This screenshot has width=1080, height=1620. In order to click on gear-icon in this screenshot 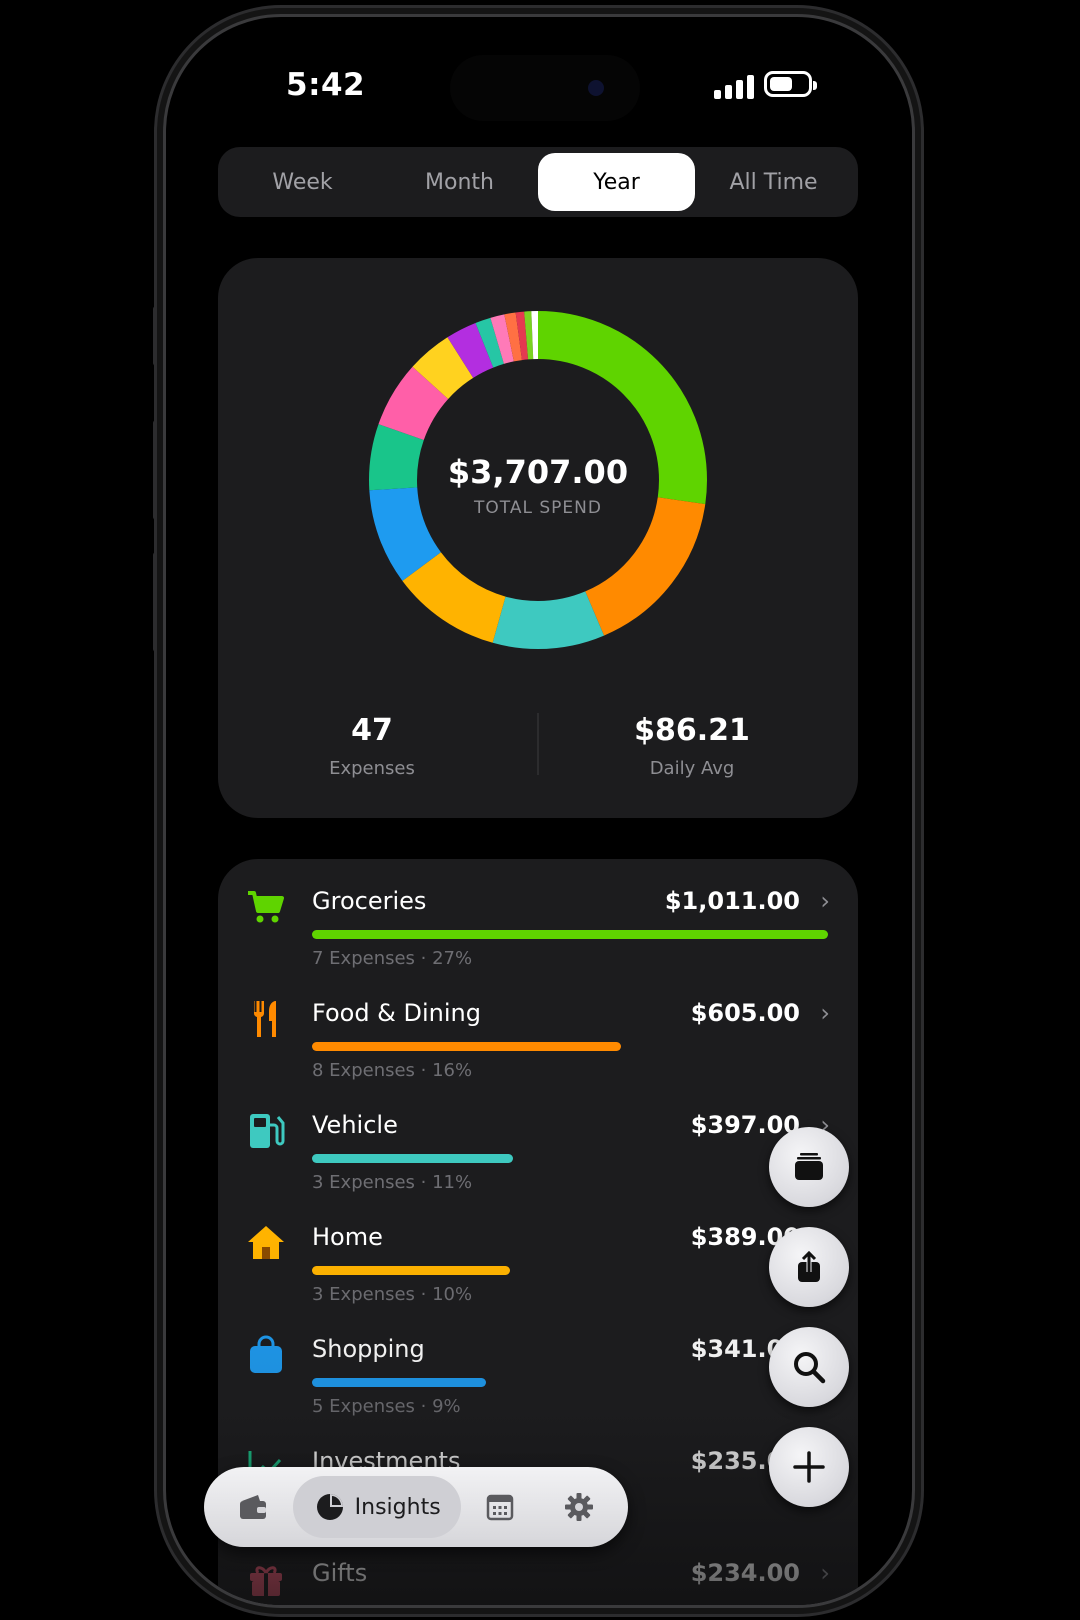, I will do `click(578, 1507)`.